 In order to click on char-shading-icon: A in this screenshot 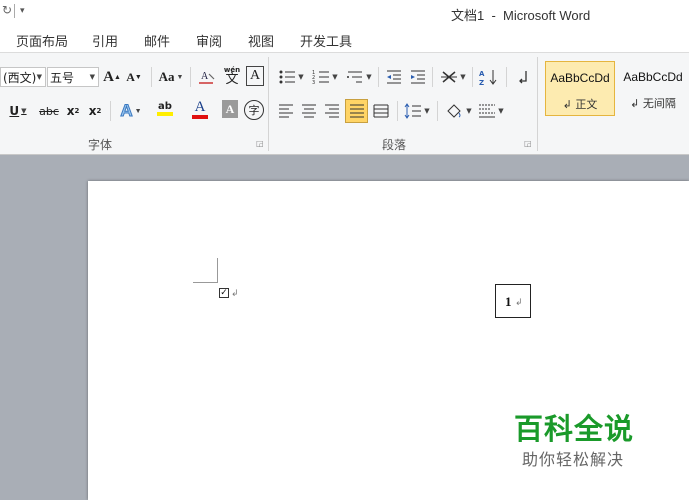, I will do `click(230, 108)`.